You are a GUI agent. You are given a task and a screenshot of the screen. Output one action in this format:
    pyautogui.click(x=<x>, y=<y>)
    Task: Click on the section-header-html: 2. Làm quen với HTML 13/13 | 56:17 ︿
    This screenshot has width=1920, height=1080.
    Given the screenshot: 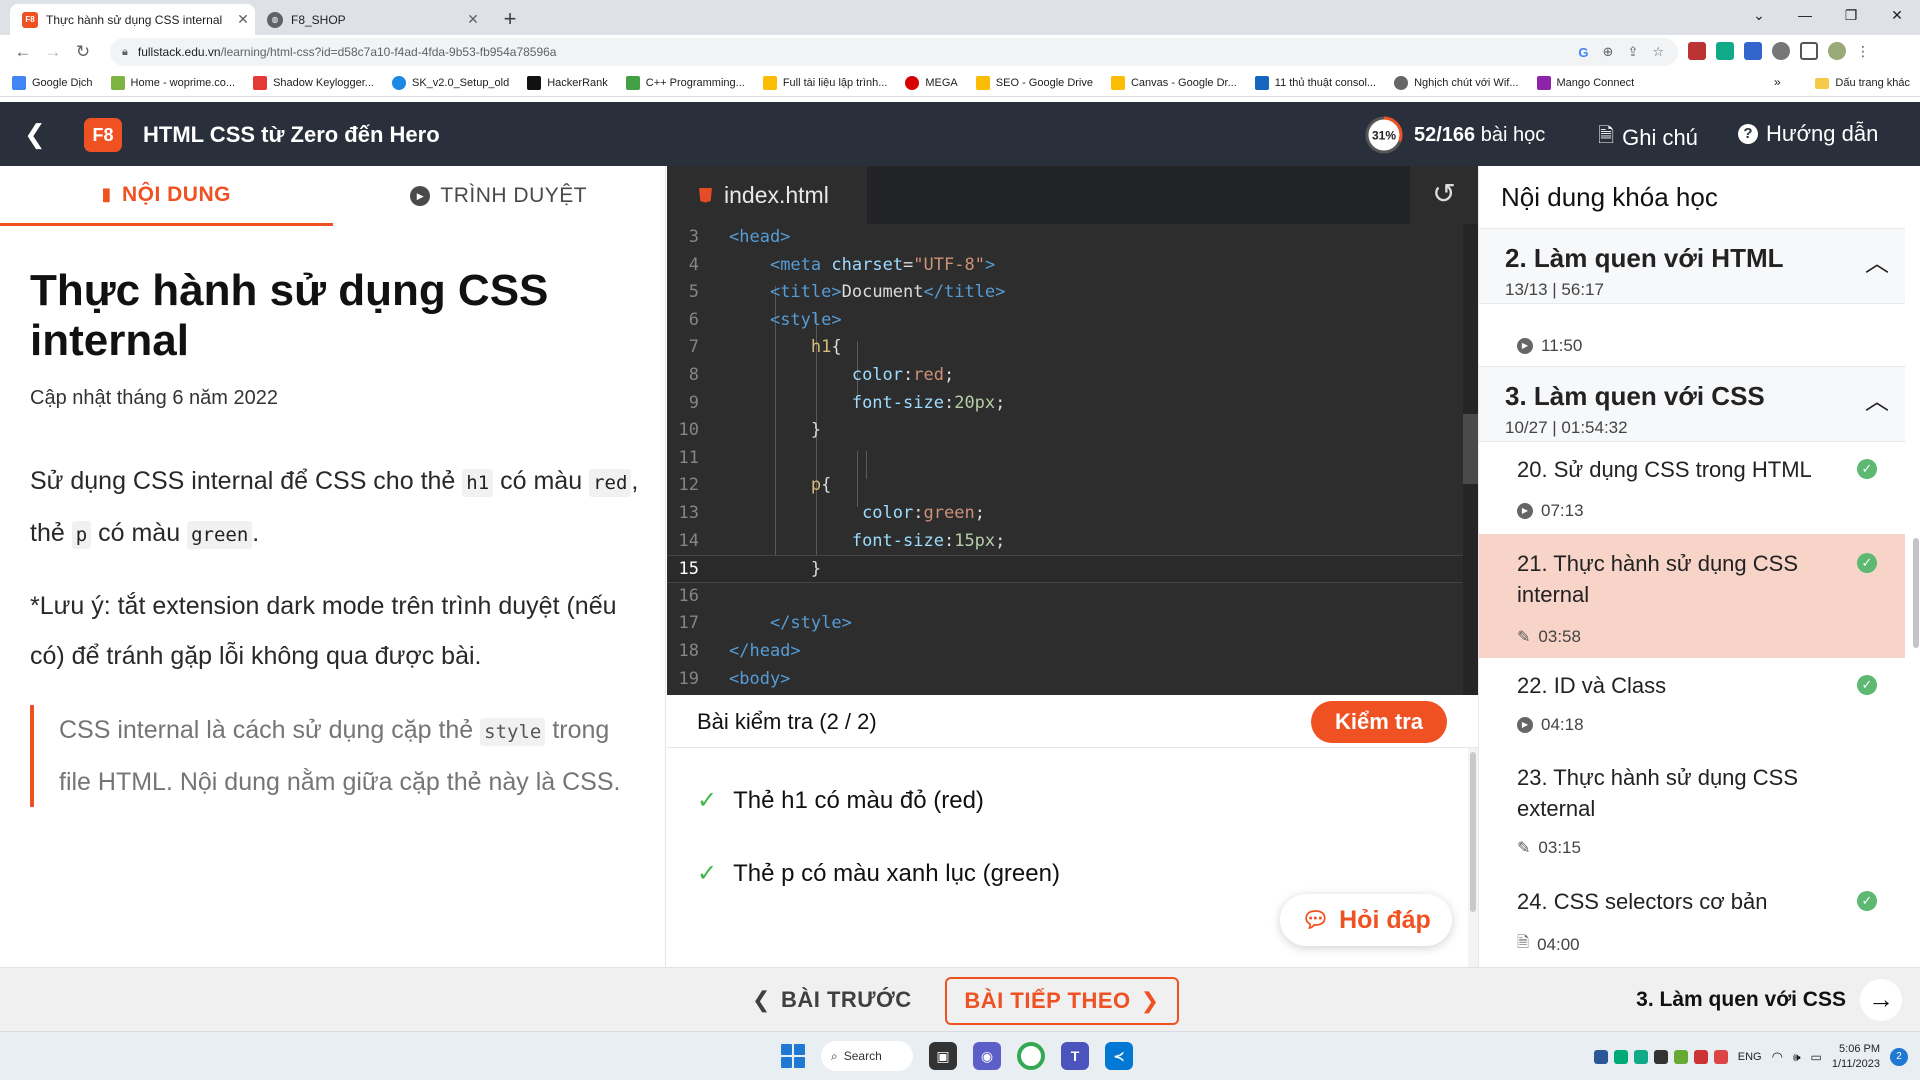 What is the action you would take?
    pyautogui.click(x=1692, y=266)
    